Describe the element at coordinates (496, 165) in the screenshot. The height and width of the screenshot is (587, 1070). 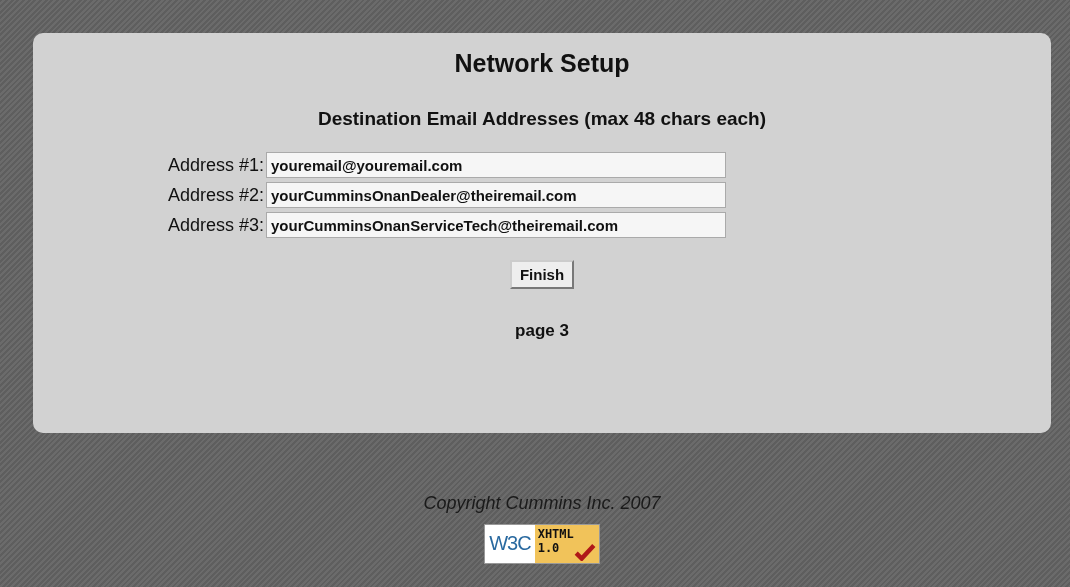
I see `email-input-field: youremail@youremail.com` at that location.